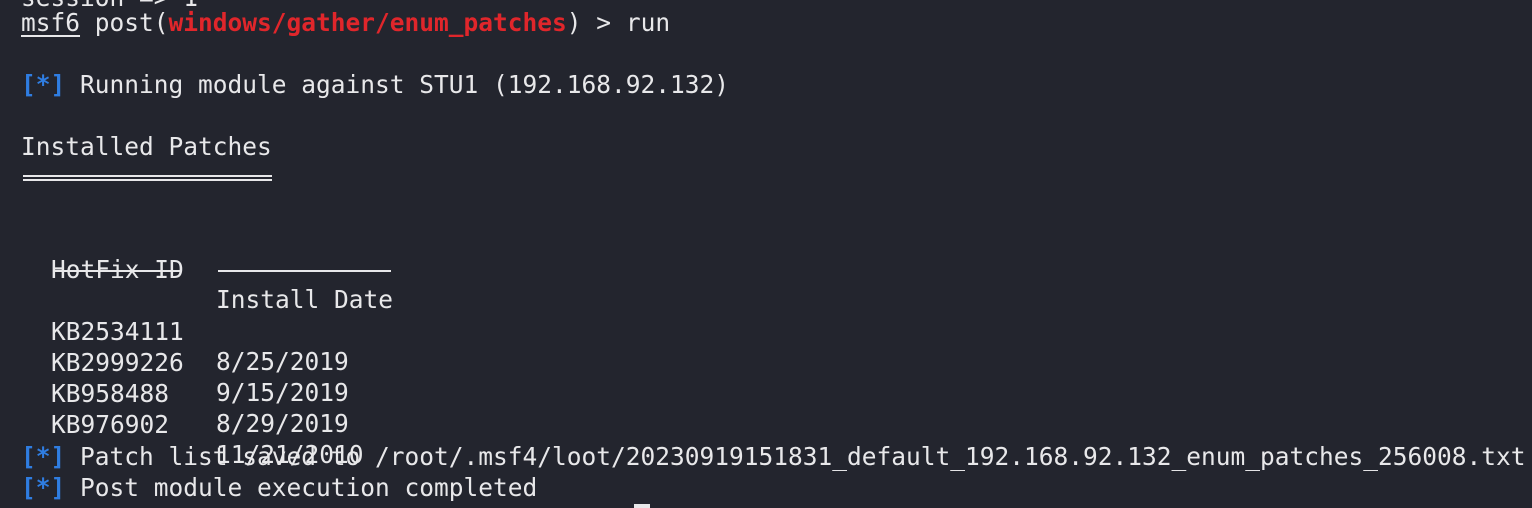  Describe the element at coordinates (367, 22) in the screenshot. I see `module-name: windows/gather/enum_patches` at that location.